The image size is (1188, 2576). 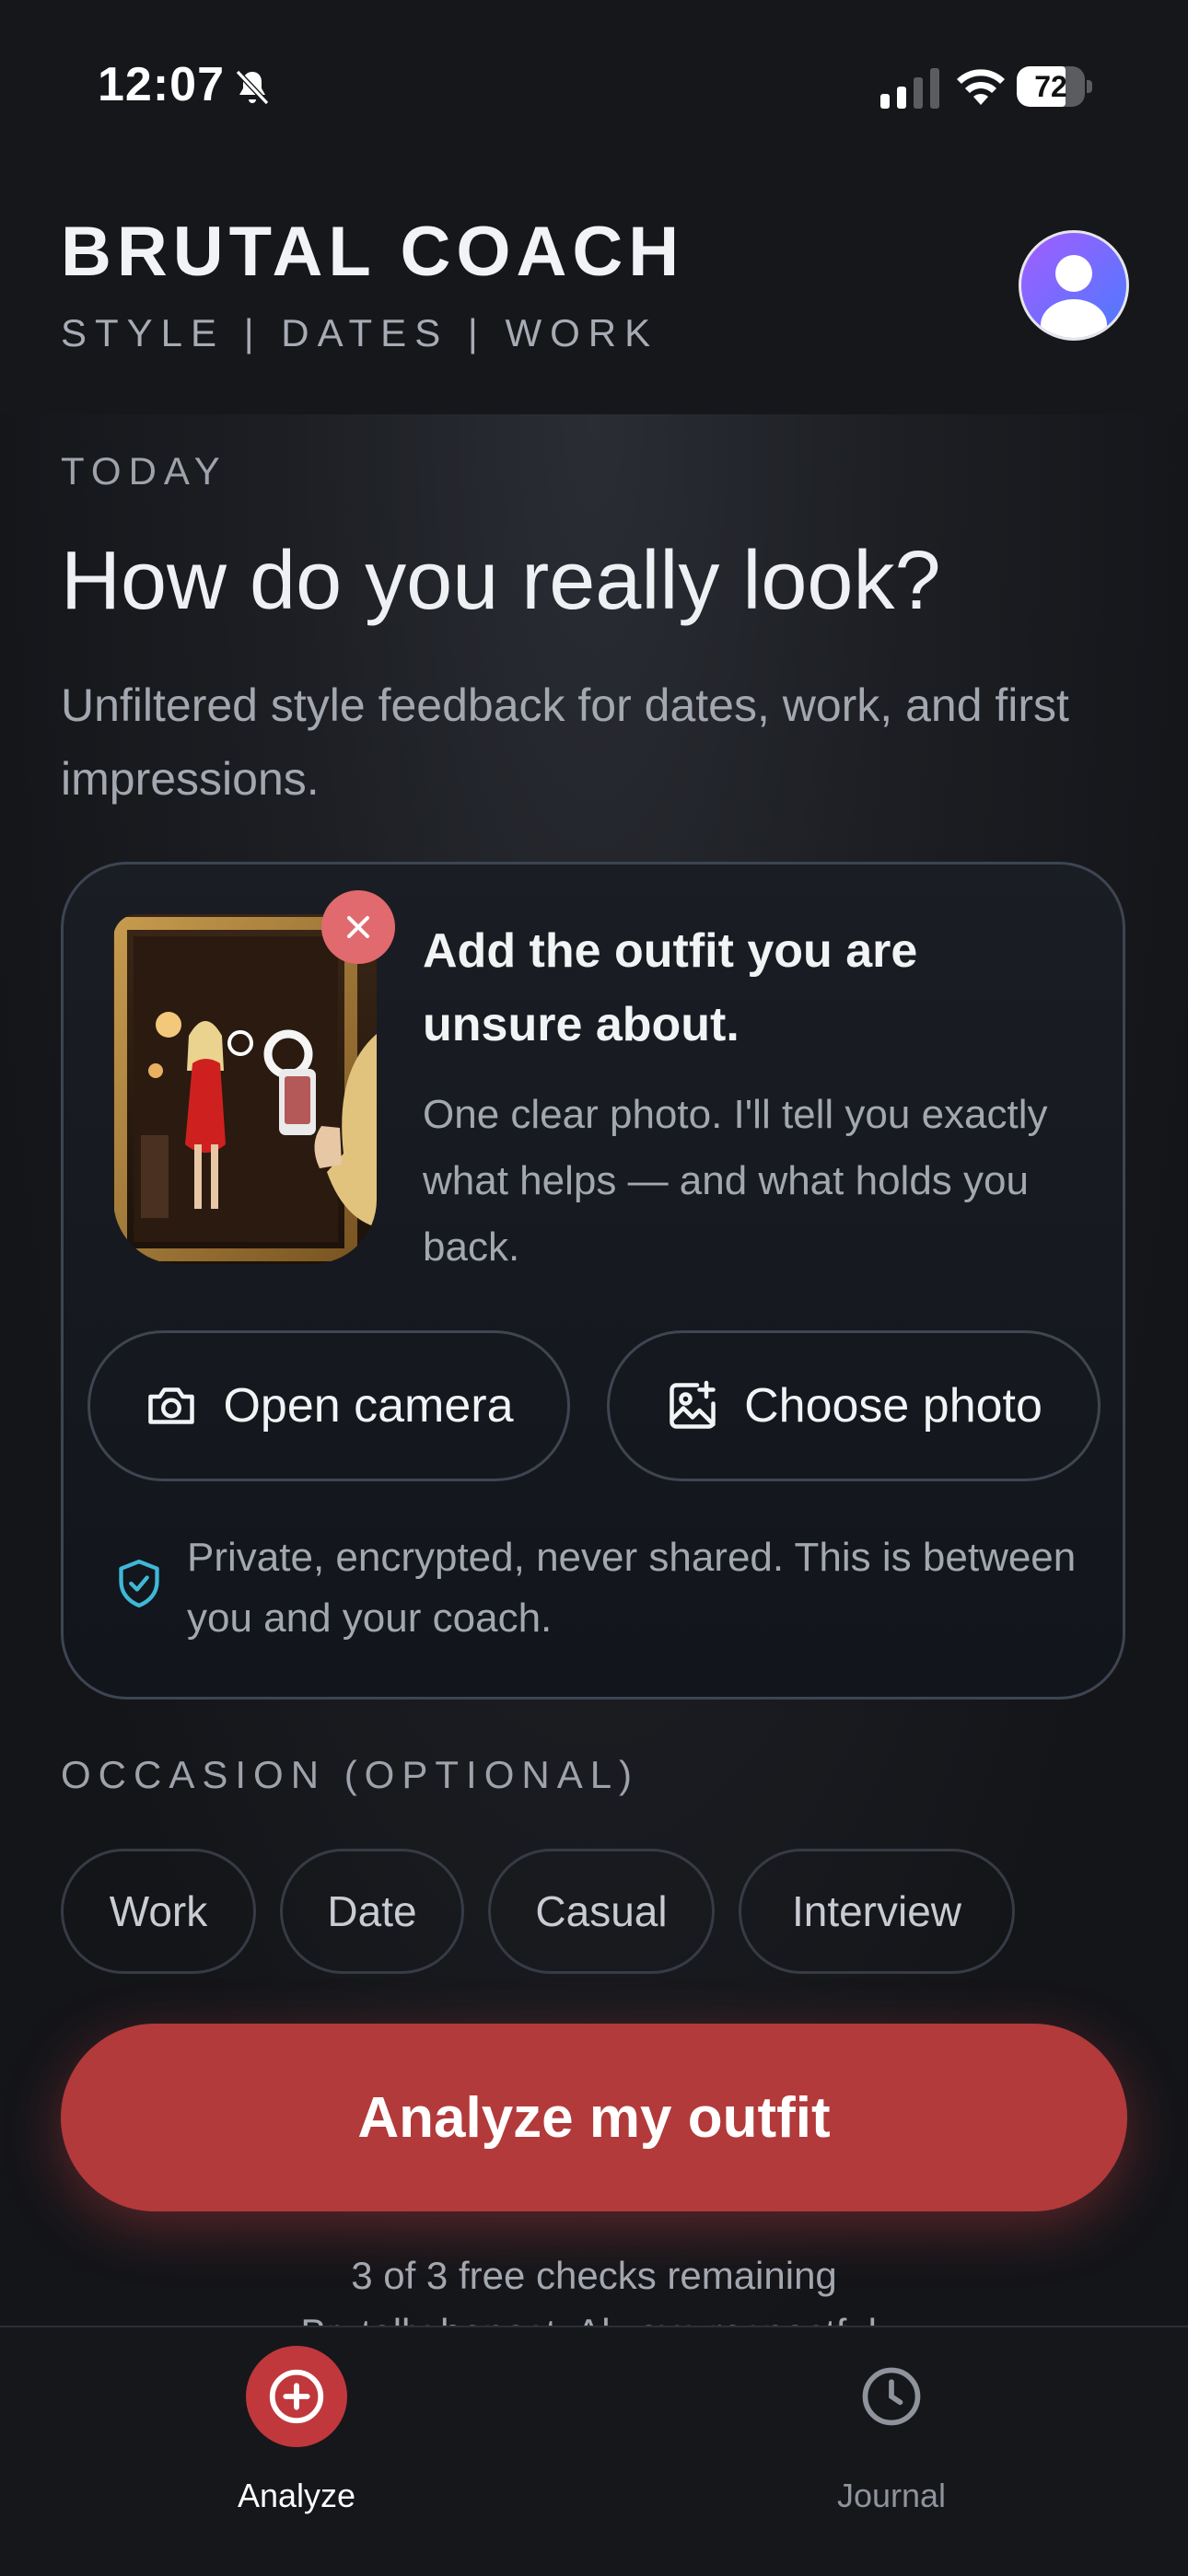 I want to click on choose-photo-label: Choose photo, so click(x=893, y=1406).